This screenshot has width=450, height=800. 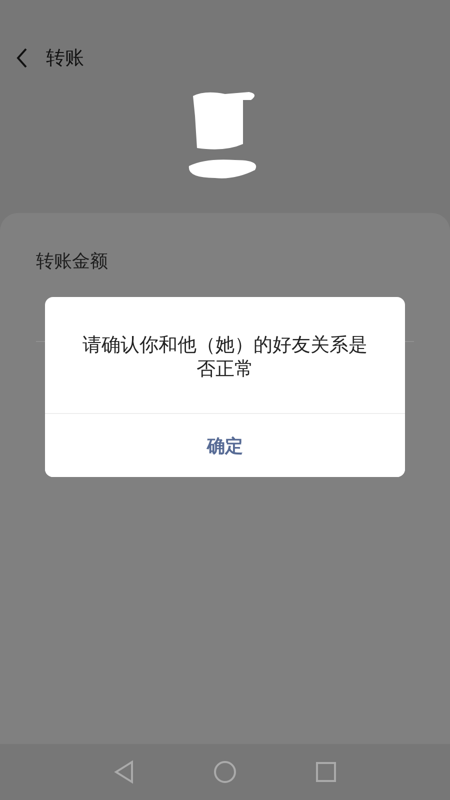 I want to click on home-icon, so click(x=225, y=772).